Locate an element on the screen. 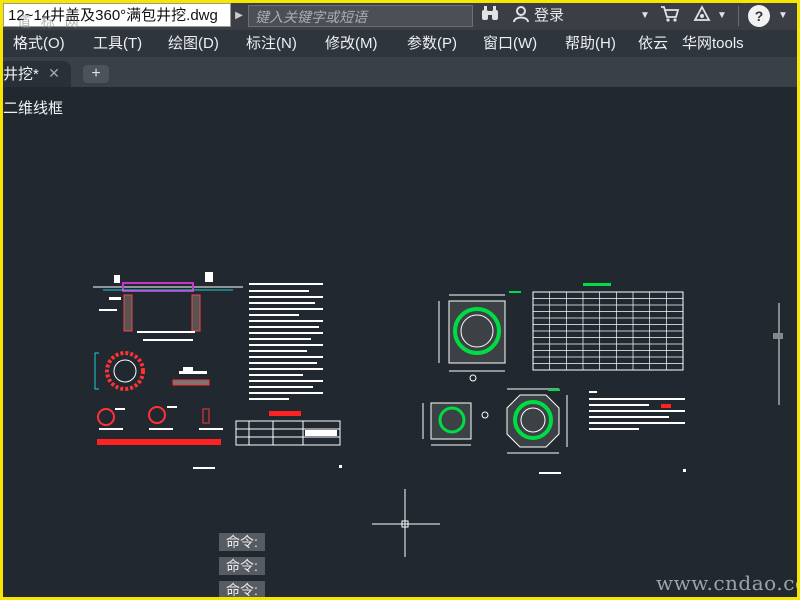  reinforcement-table is located at coordinates (608, 327).